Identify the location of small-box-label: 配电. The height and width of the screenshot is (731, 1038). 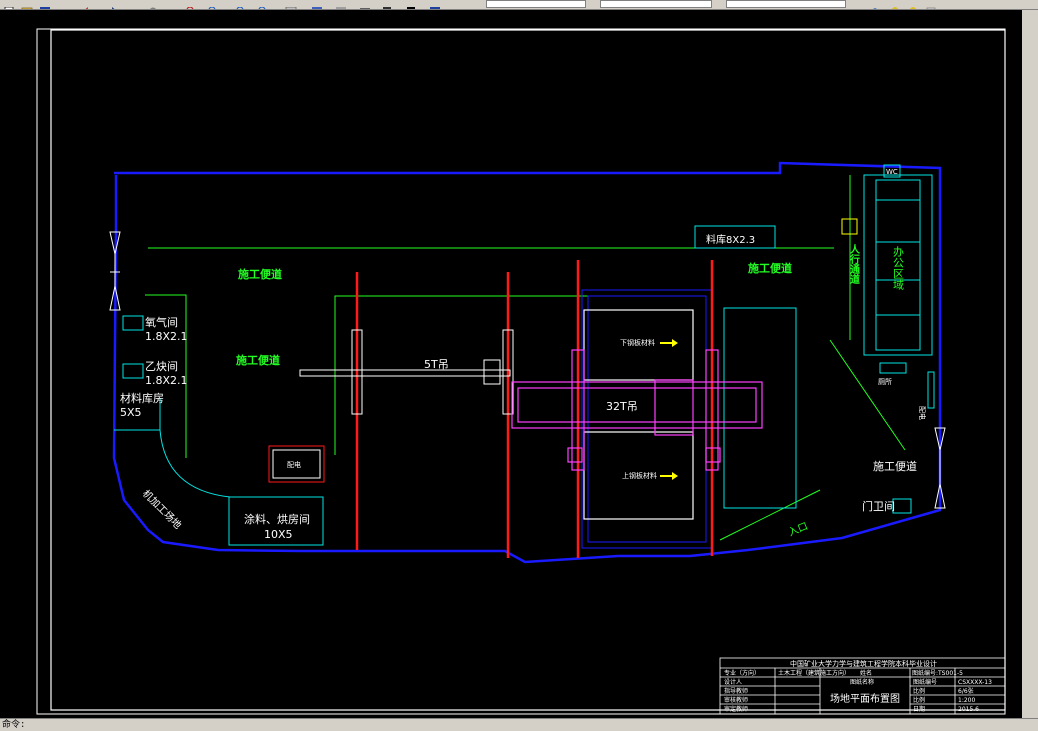
(294, 464).